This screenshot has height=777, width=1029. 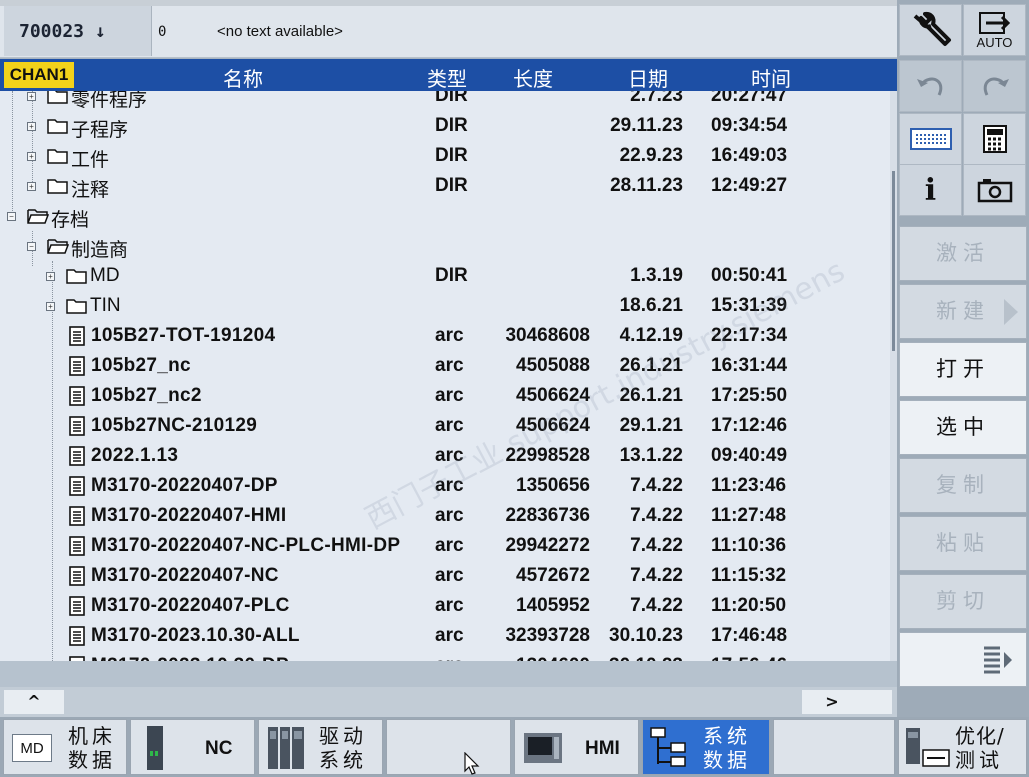 What do you see at coordinates (963, 427) in the screenshot?
I see `softkey-4: 选中` at bounding box center [963, 427].